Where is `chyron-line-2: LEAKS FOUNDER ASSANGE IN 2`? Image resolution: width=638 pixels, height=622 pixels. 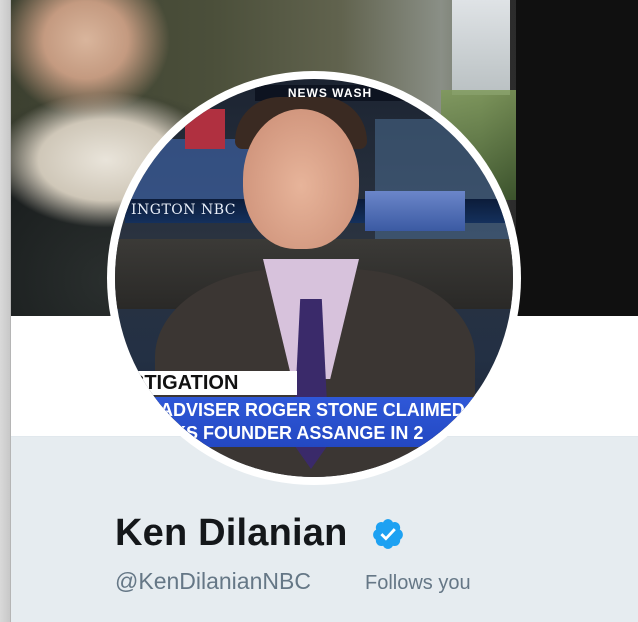 chyron-line-2: LEAKS FOUNDER ASSANGE IN 2 is located at coordinates (280, 433).